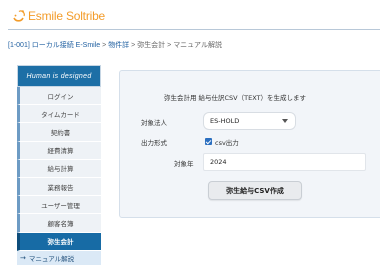 The height and width of the screenshot is (274, 380). I want to click on sidebar-subitem-label: マニュアル解説, so click(51, 258).